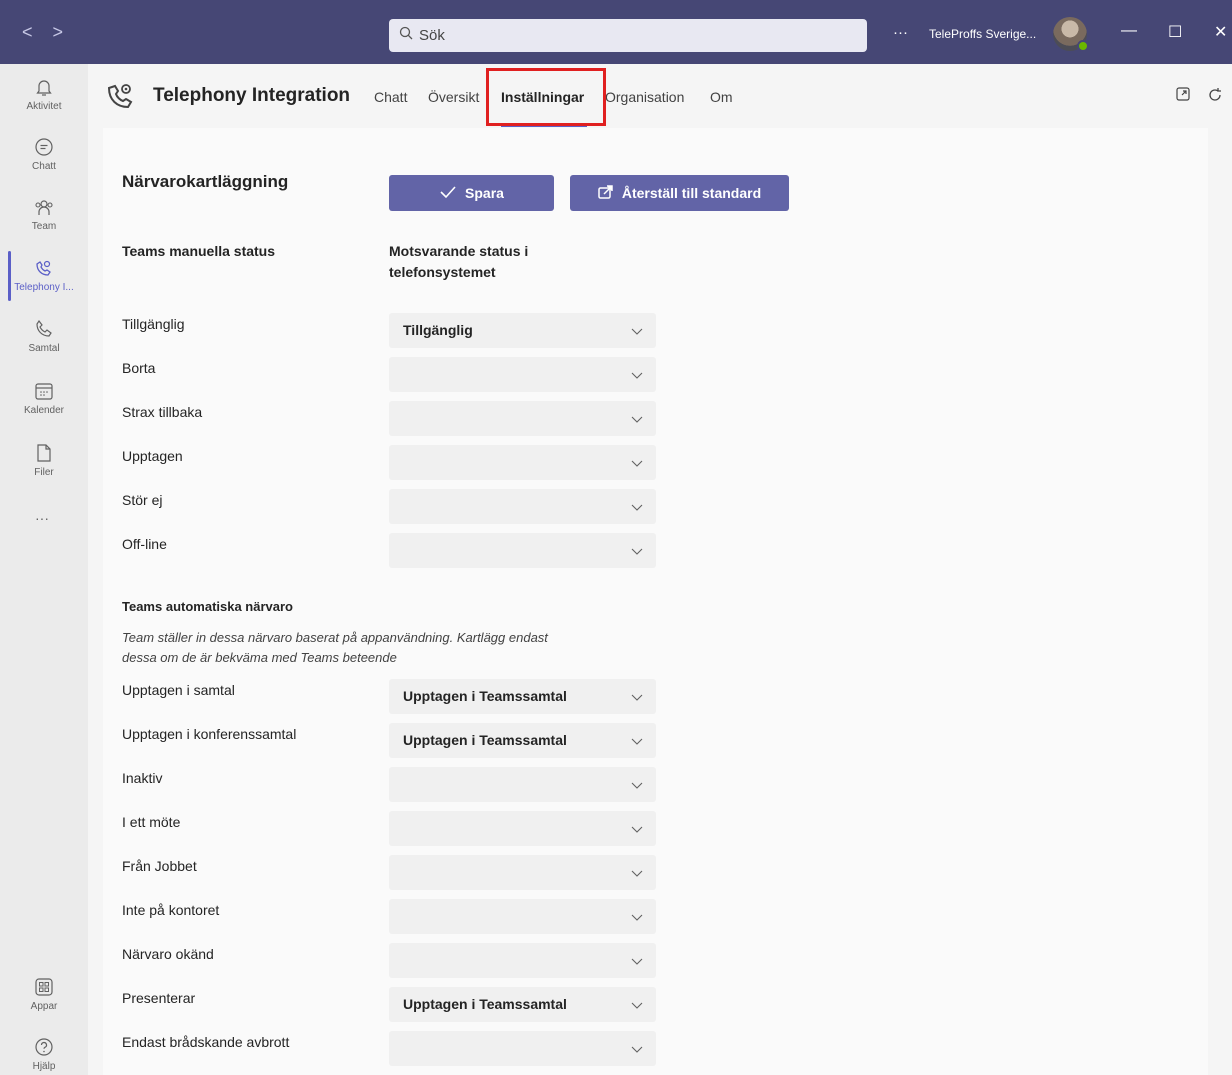  Describe the element at coordinates (1175, 32) in the screenshot. I see `maximize-button: ☐` at that location.